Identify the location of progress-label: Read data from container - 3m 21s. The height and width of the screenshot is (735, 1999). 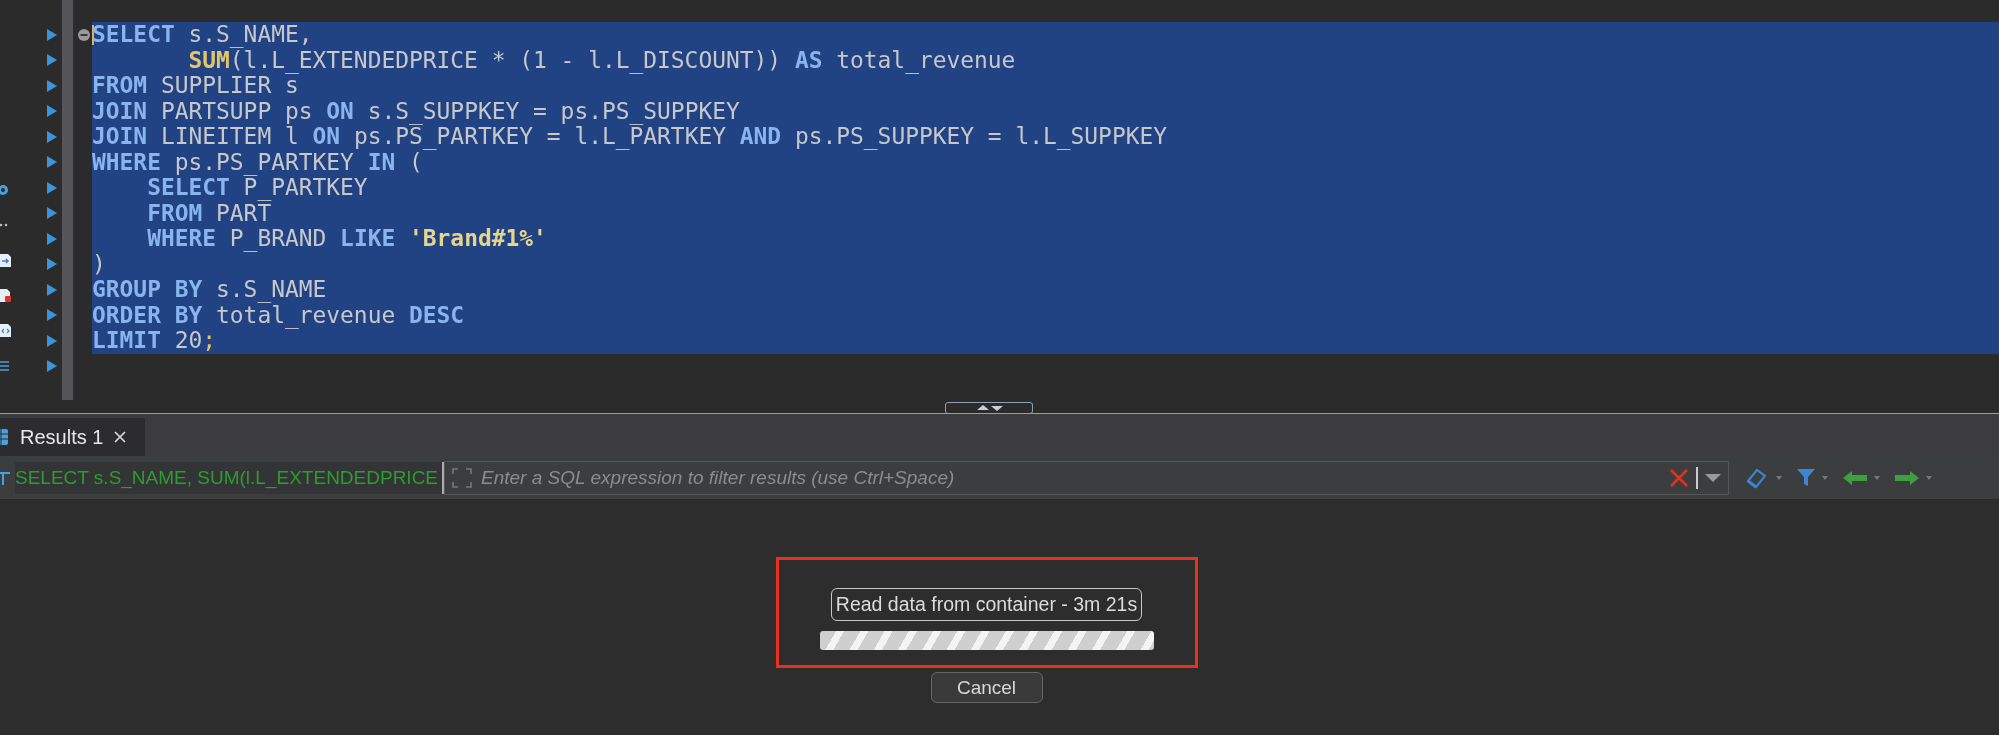
(986, 604).